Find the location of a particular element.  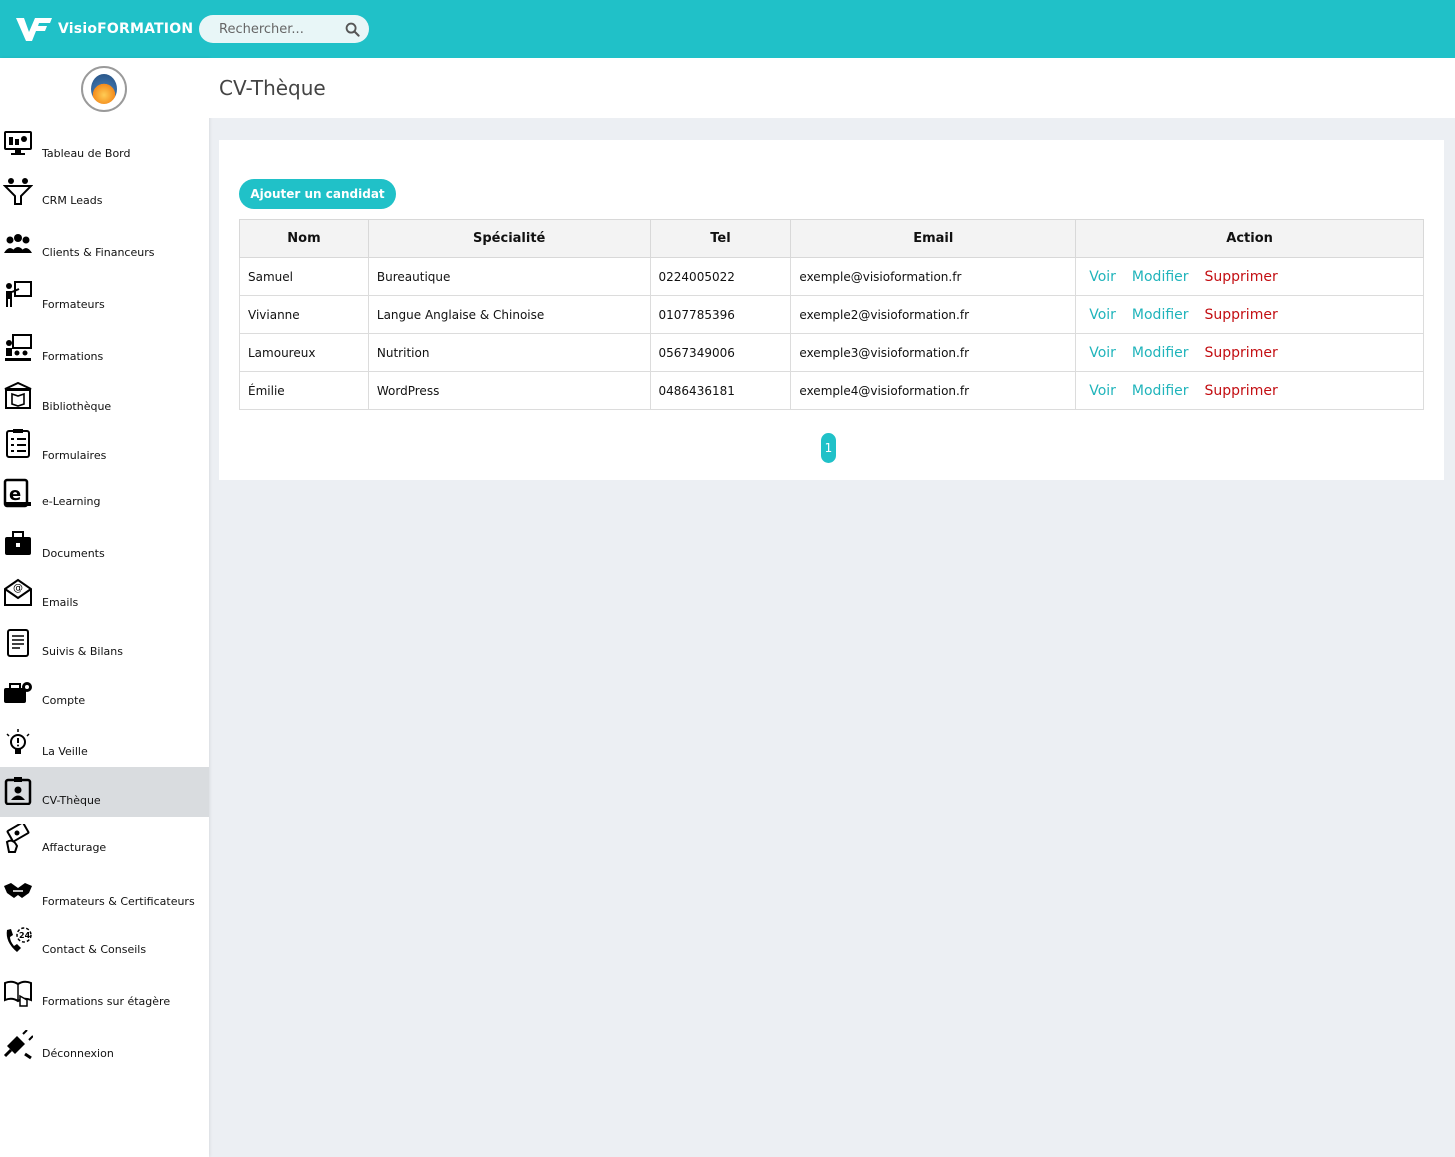

cell-nom: Samuel is located at coordinates (304, 276).